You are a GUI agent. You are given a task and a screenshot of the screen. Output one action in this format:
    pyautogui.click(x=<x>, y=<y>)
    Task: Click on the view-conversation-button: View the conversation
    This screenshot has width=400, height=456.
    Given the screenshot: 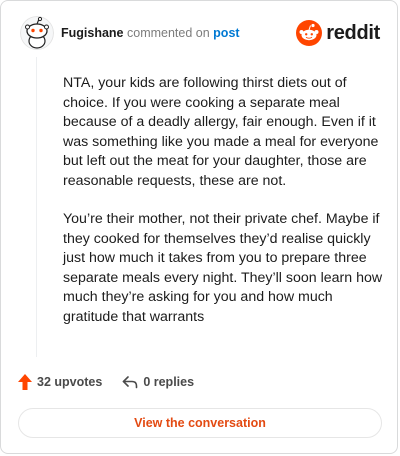 What is the action you would take?
    pyautogui.click(x=200, y=423)
    